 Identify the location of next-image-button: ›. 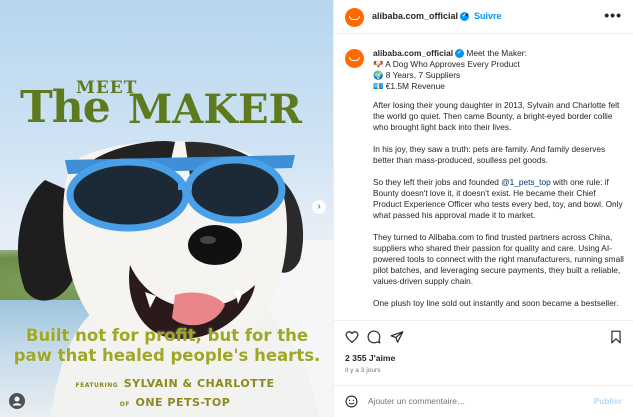
(319, 207).